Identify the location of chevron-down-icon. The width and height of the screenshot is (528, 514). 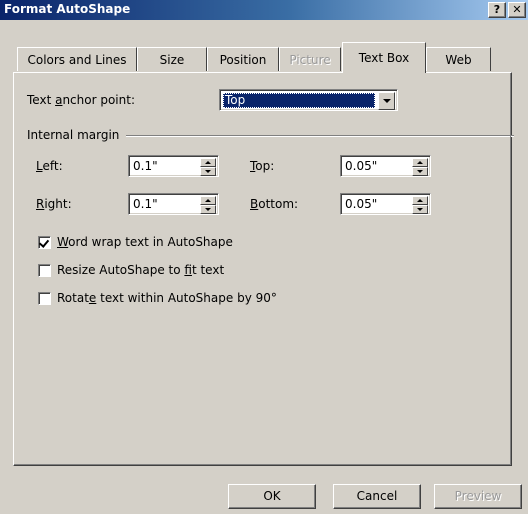
(387, 101).